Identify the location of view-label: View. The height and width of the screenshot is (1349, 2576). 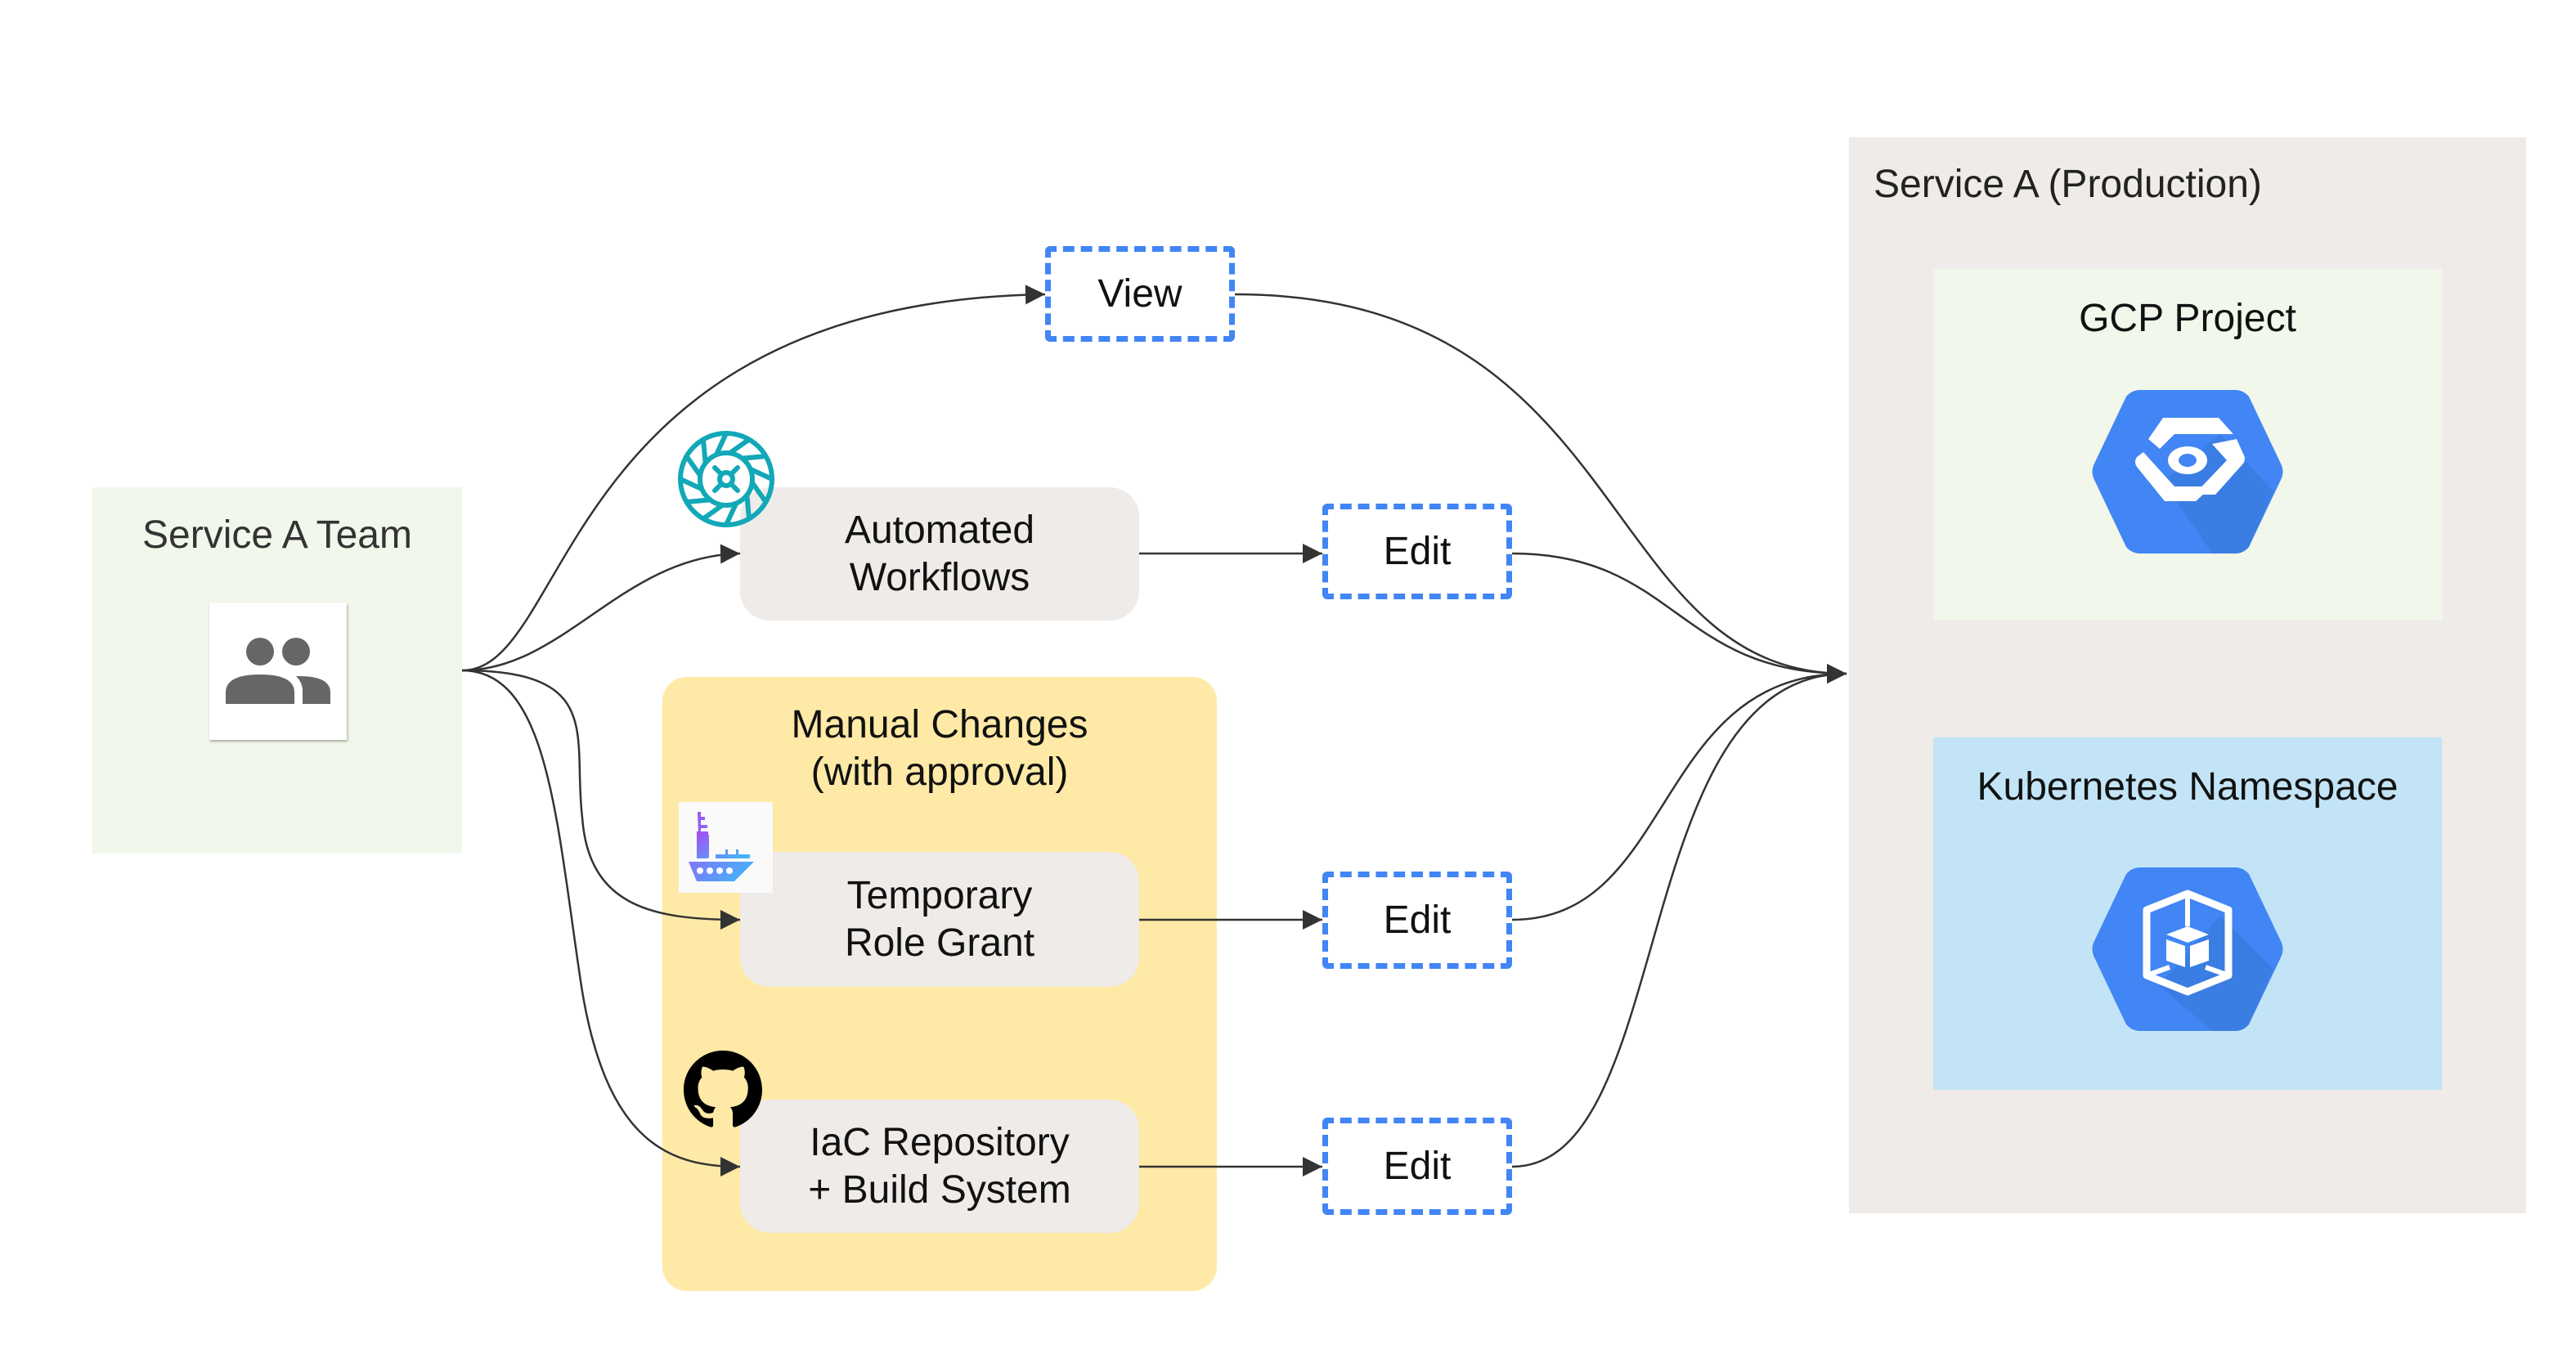
(1140, 294).